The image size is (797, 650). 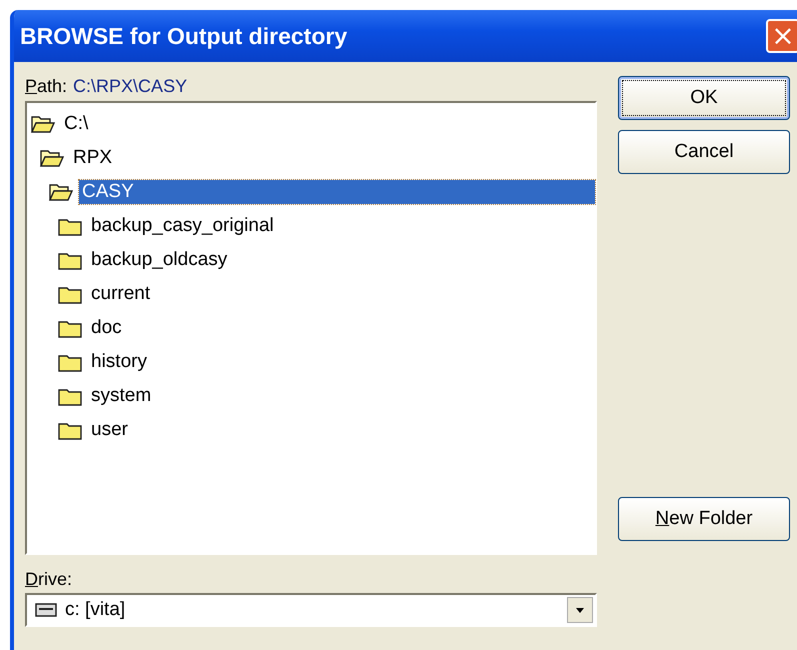 What do you see at coordinates (704, 152) in the screenshot?
I see `cancel-button: Cancel` at bounding box center [704, 152].